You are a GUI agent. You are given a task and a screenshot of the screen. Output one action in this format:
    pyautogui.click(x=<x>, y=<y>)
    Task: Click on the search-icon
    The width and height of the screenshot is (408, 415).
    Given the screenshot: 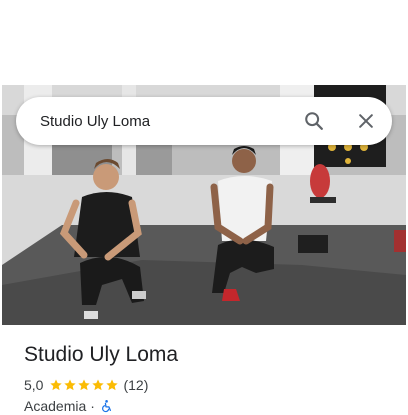 What is the action you would take?
    pyautogui.click(x=314, y=121)
    